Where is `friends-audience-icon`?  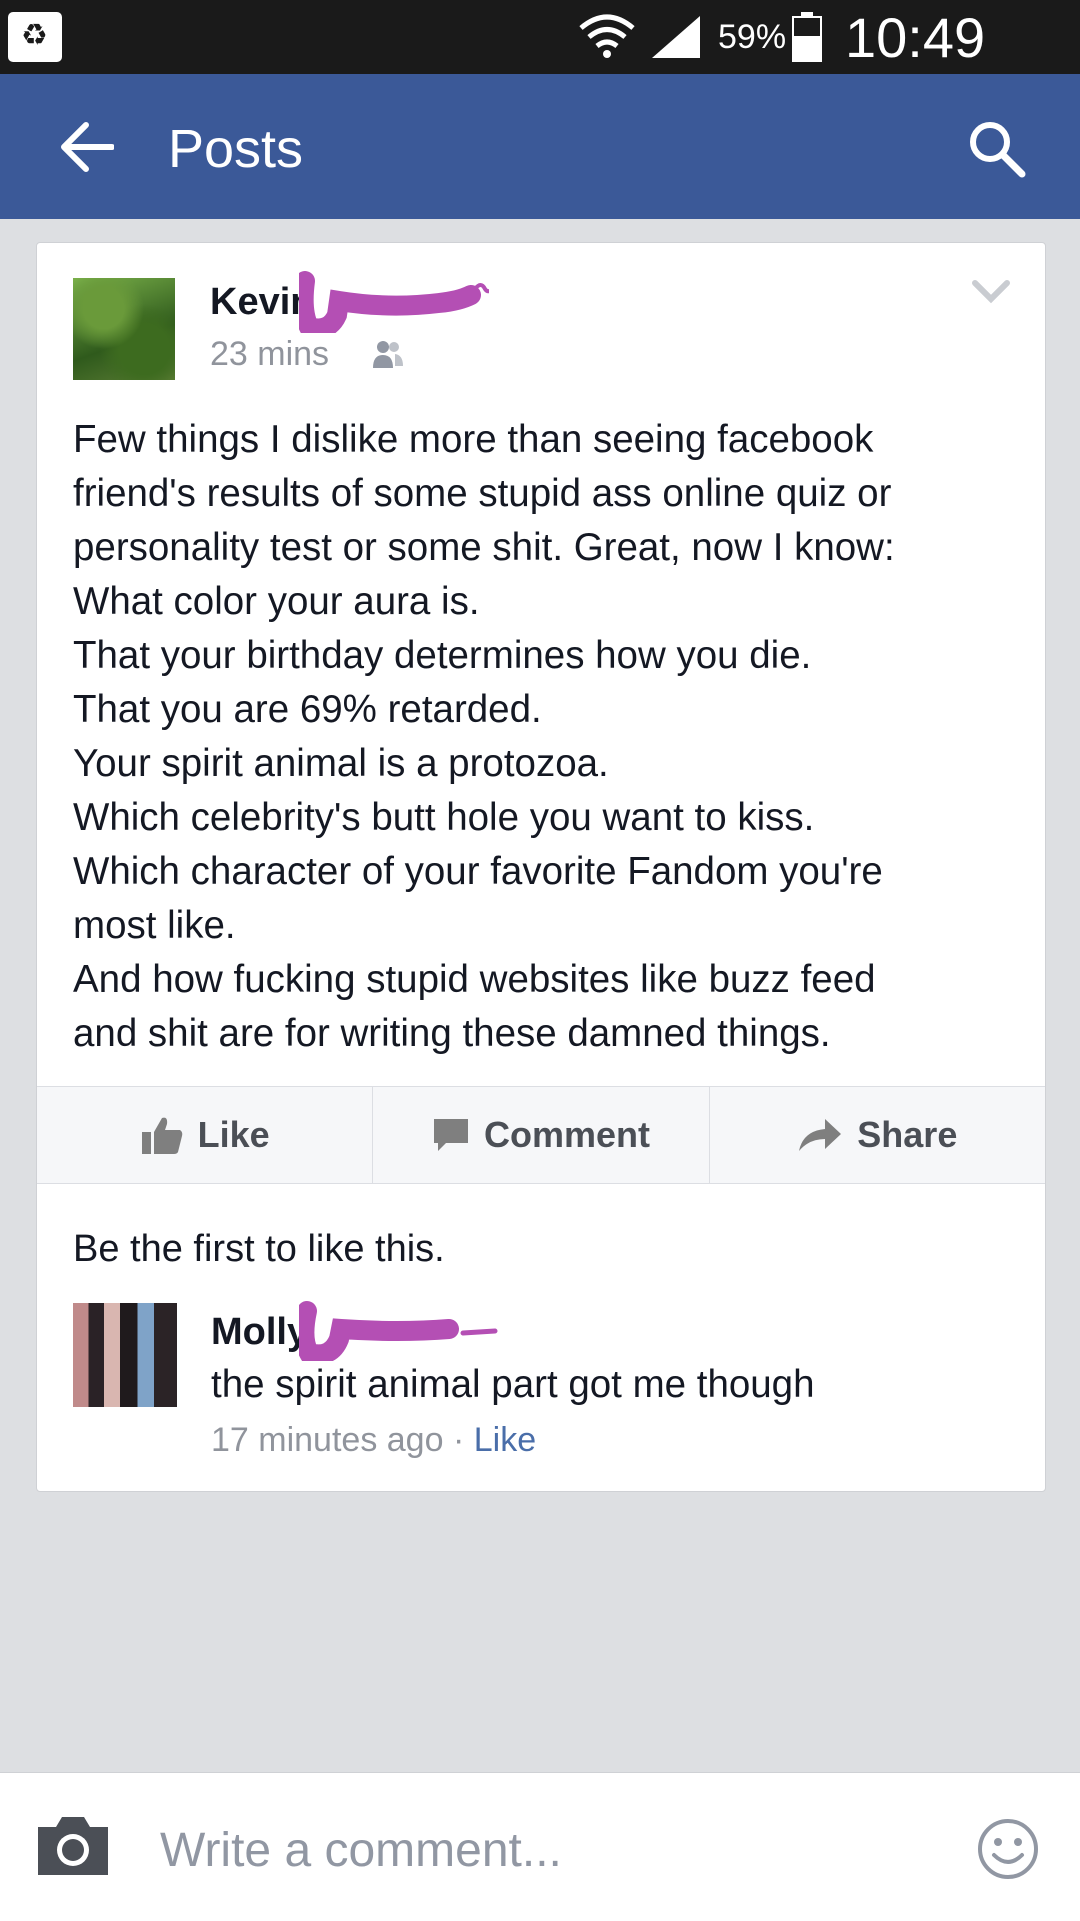
friends-audience-icon is located at coordinates (388, 354).